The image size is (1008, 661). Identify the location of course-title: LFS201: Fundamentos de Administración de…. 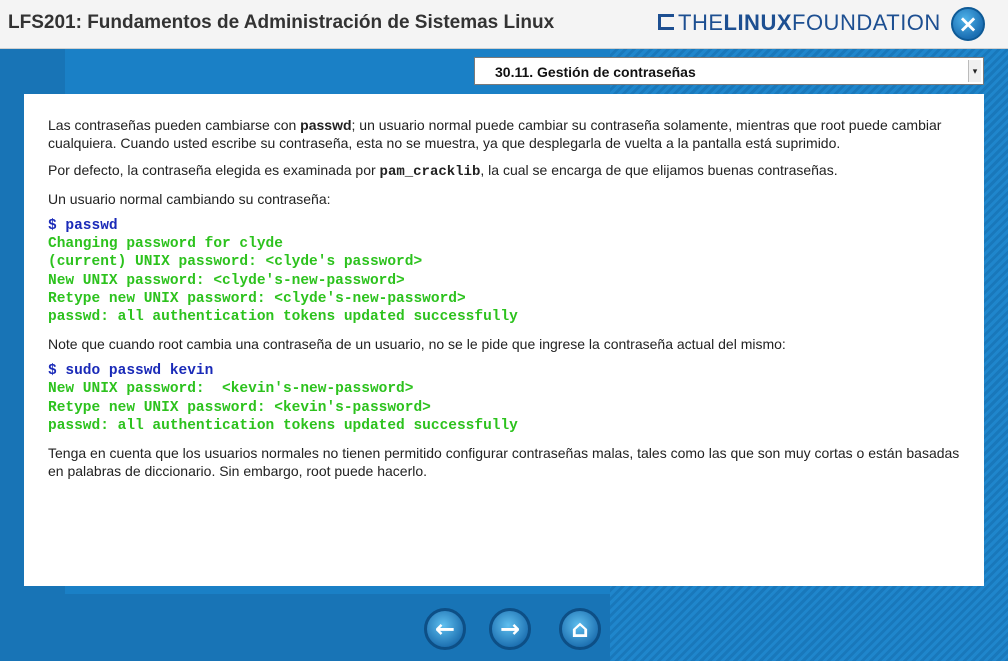
(281, 22).